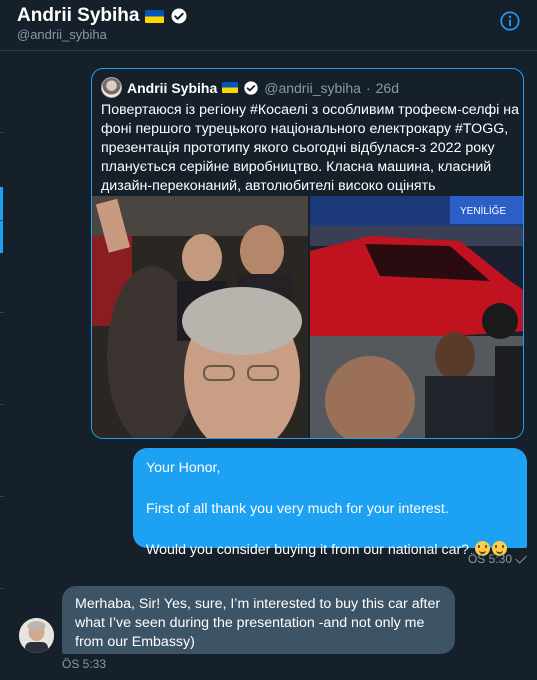  I want to click on quoted-author-avatar, so click(111, 87).